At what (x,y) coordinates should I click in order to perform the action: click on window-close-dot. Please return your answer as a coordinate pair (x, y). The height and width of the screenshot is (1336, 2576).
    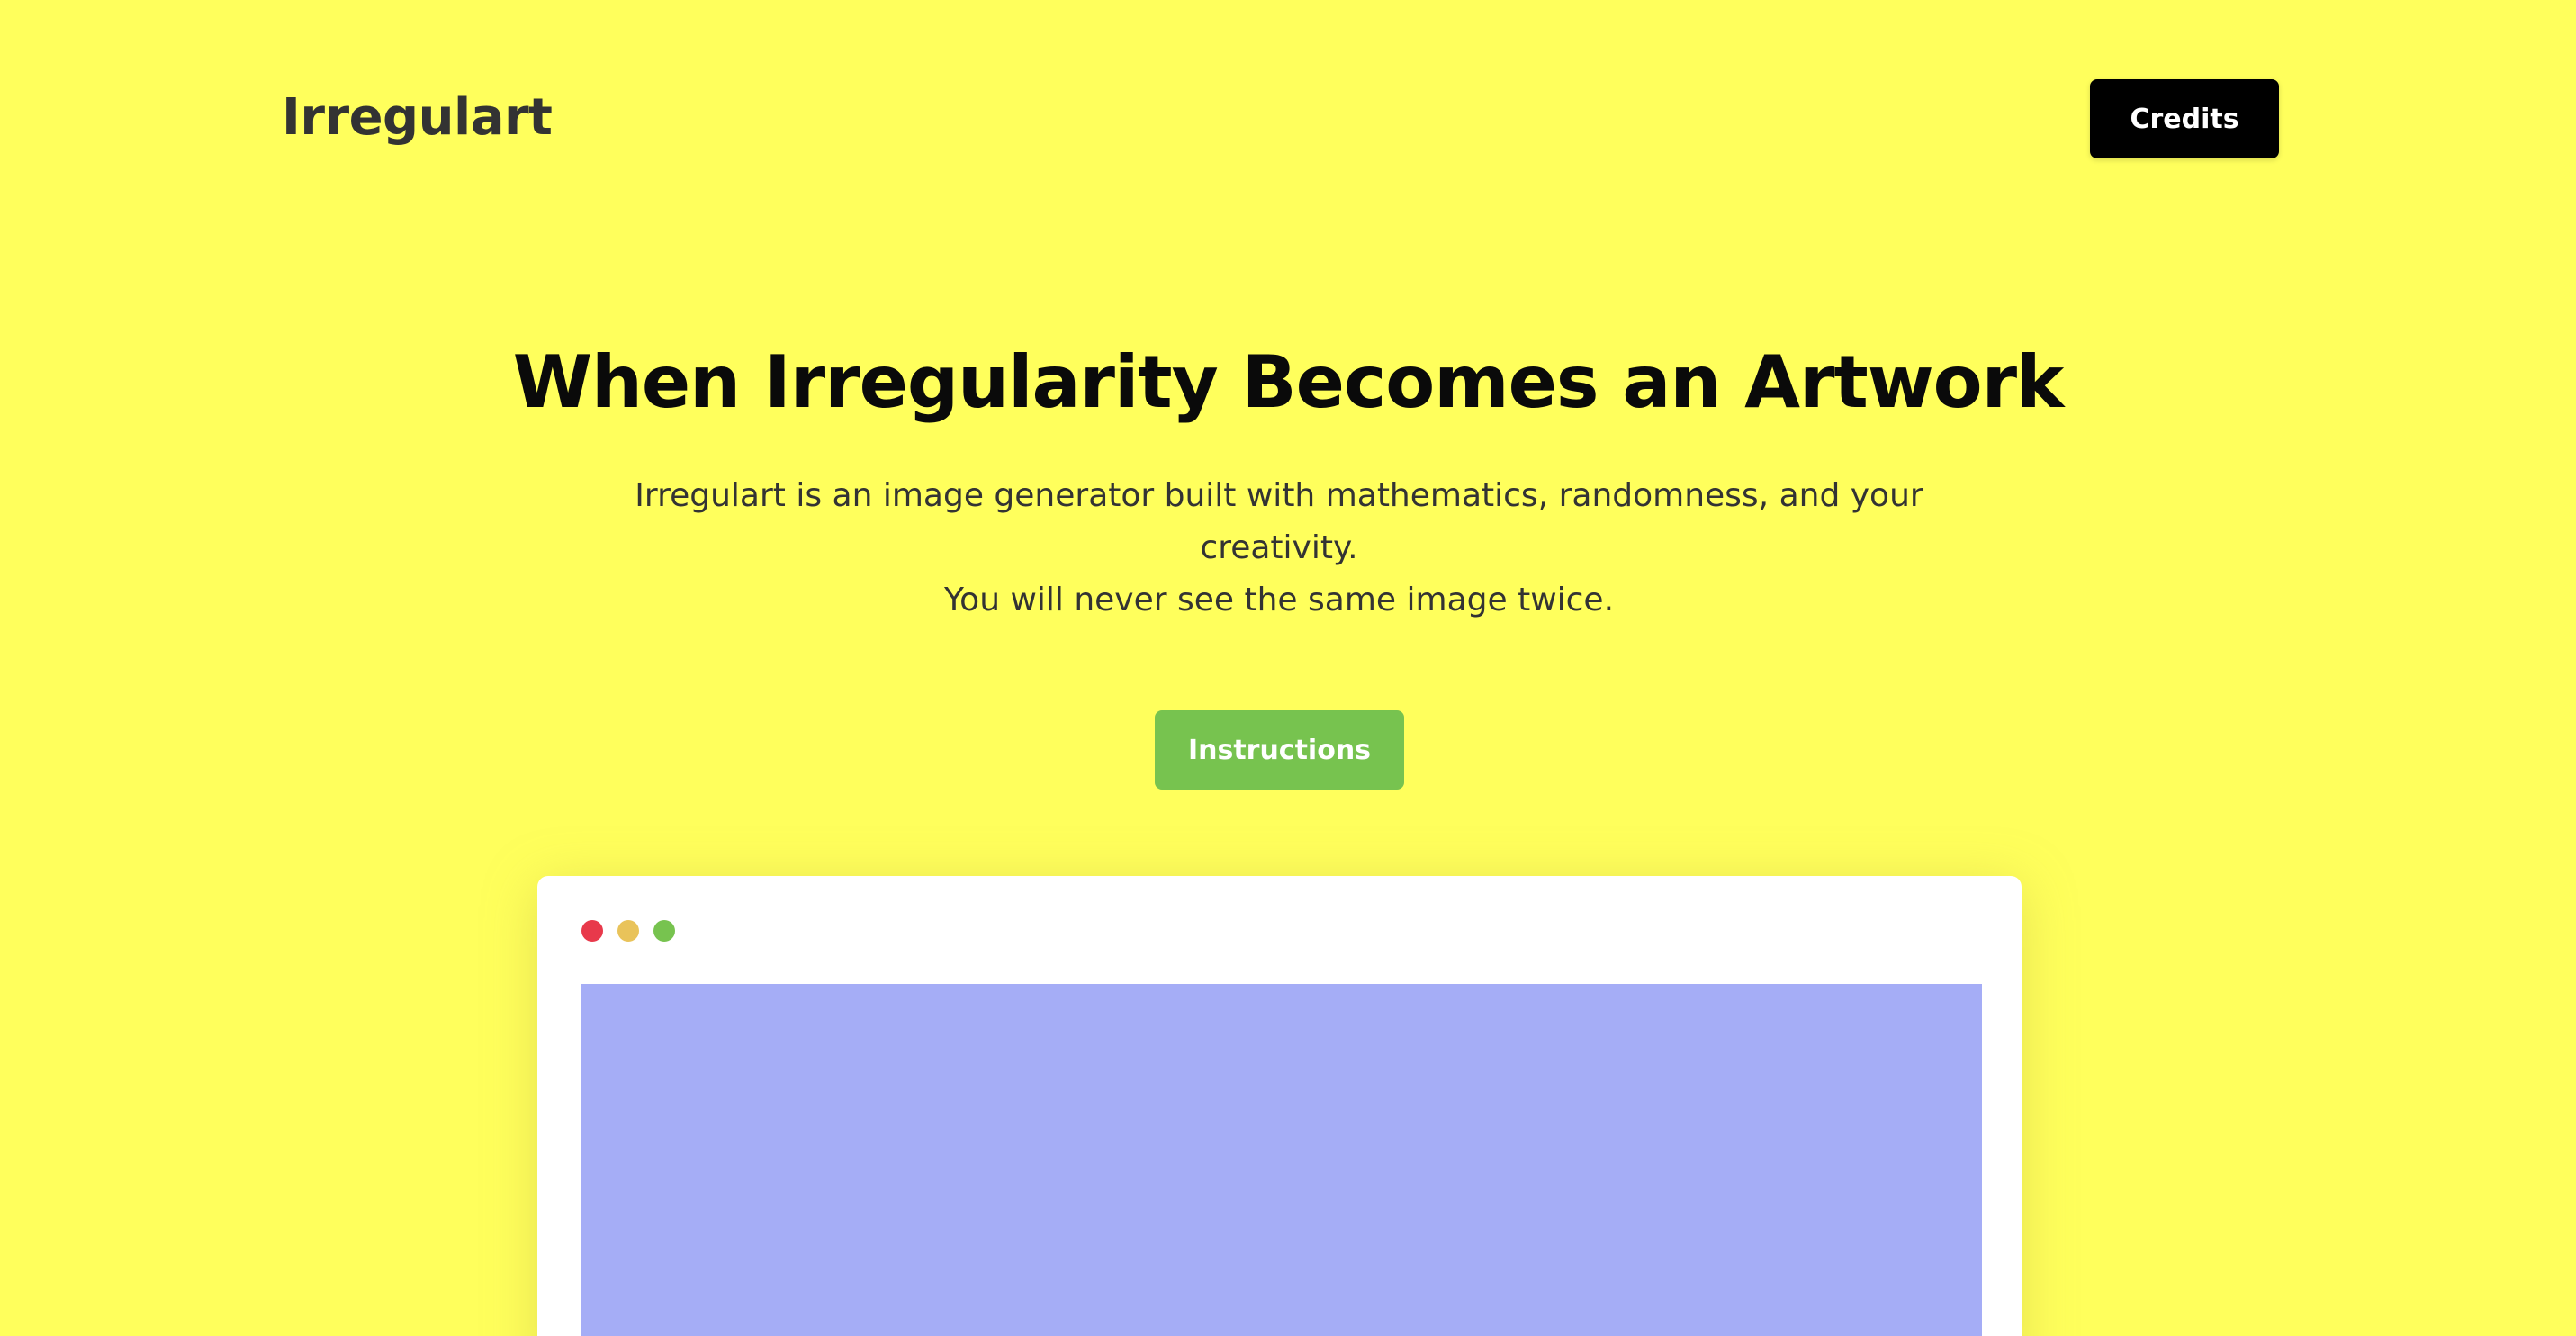
    Looking at the image, I should click on (592, 931).